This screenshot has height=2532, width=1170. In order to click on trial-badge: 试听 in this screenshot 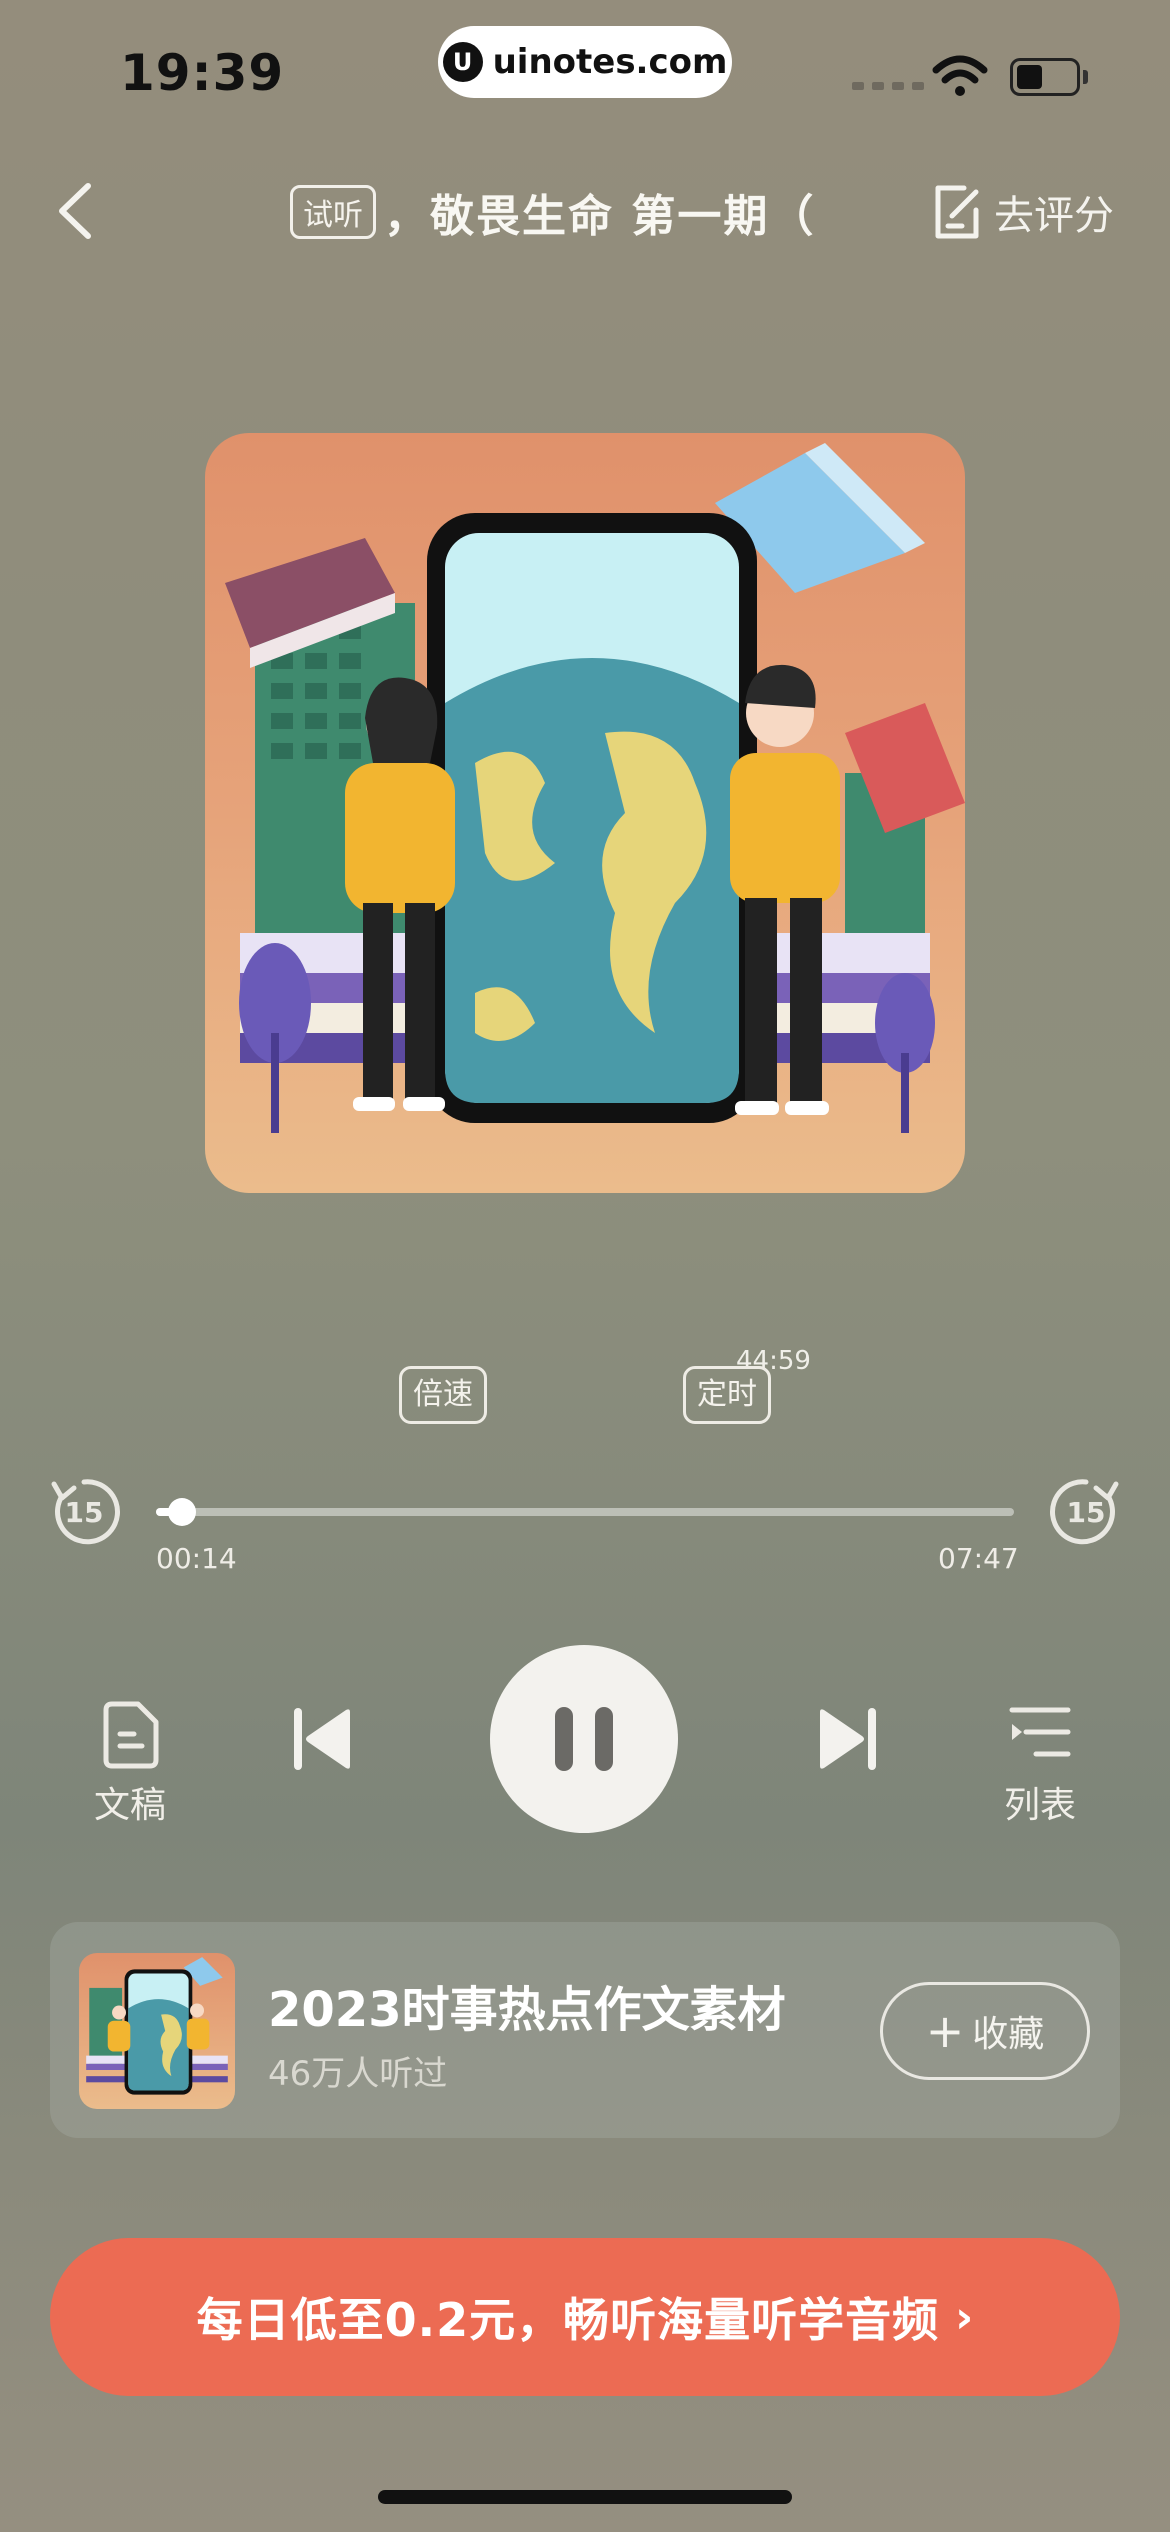, I will do `click(333, 212)`.